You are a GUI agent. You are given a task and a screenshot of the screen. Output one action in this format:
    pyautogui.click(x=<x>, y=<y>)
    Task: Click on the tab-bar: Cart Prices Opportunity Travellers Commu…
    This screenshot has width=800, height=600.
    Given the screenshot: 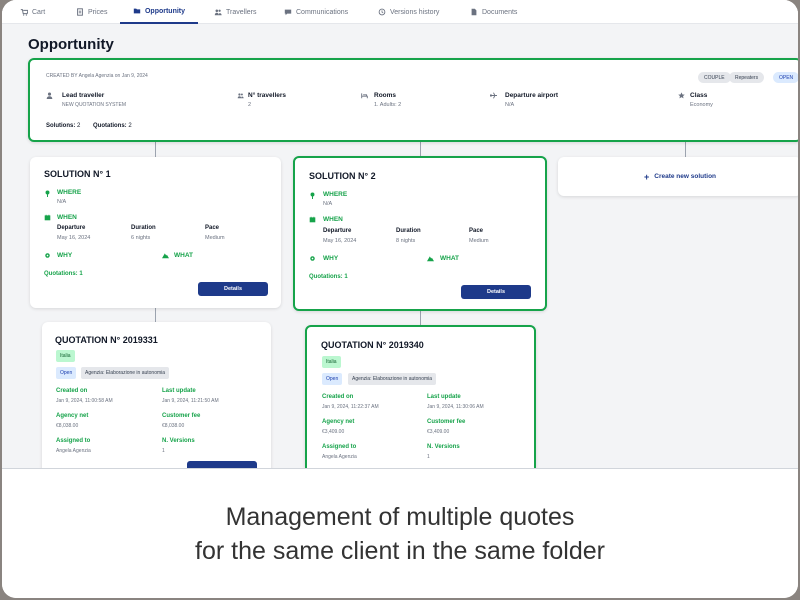 What is the action you would take?
    pyautogui.click(x=400, y=12)
    